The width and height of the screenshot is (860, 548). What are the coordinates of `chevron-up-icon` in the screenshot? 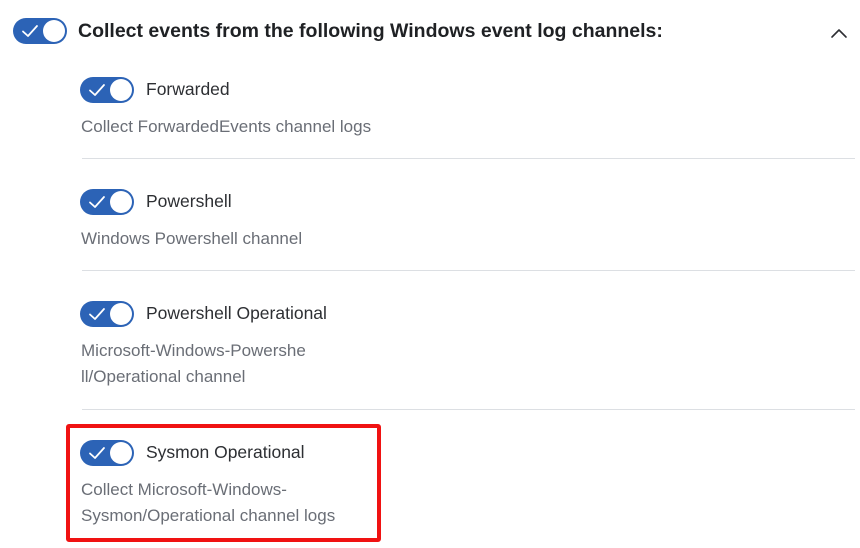 It's located at (839, 33).